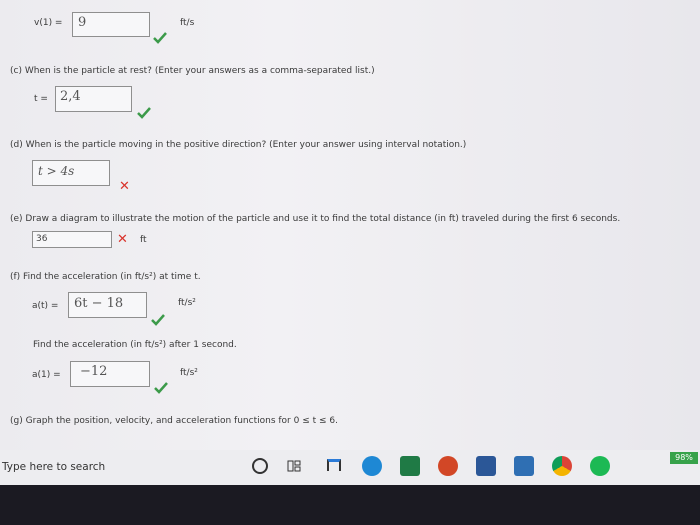  What do you see at coordinates (187, 23) in the screenshot?
I see `v1-unit: ft/s` at bounding box center [187, 23].